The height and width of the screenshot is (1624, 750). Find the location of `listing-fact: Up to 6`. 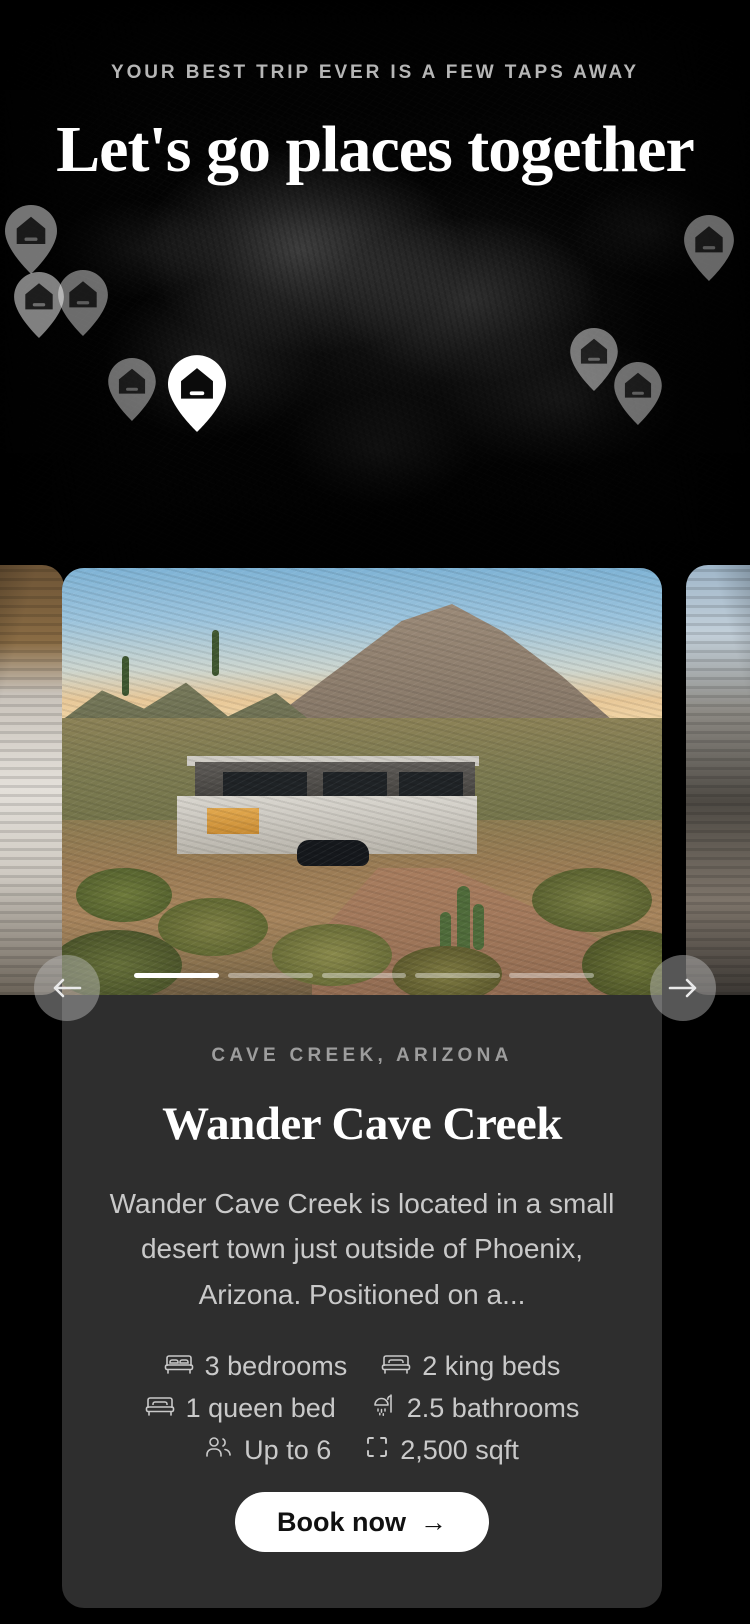

listing-fact: Up to 6 is located at coordinates (268, 1450).